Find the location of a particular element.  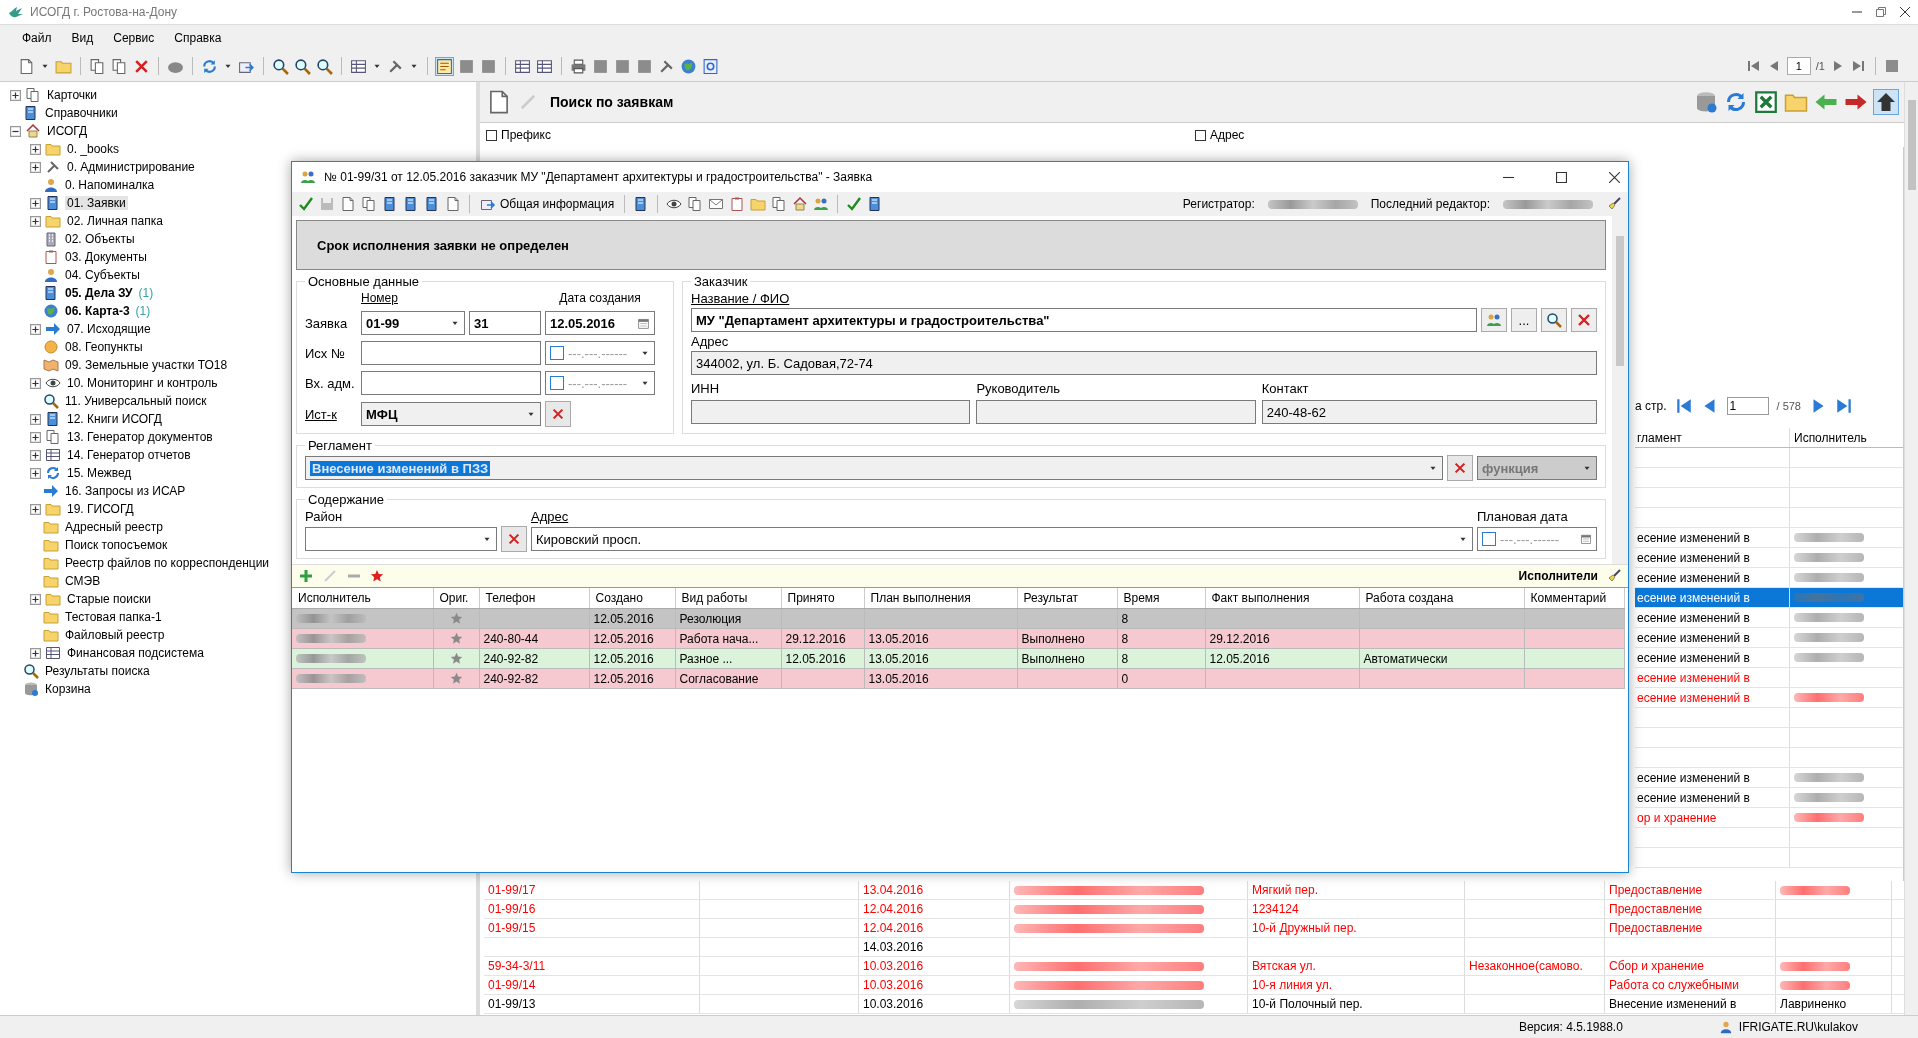

tree-item: 19. ГИСОГД is located at coordinates (100, 509).